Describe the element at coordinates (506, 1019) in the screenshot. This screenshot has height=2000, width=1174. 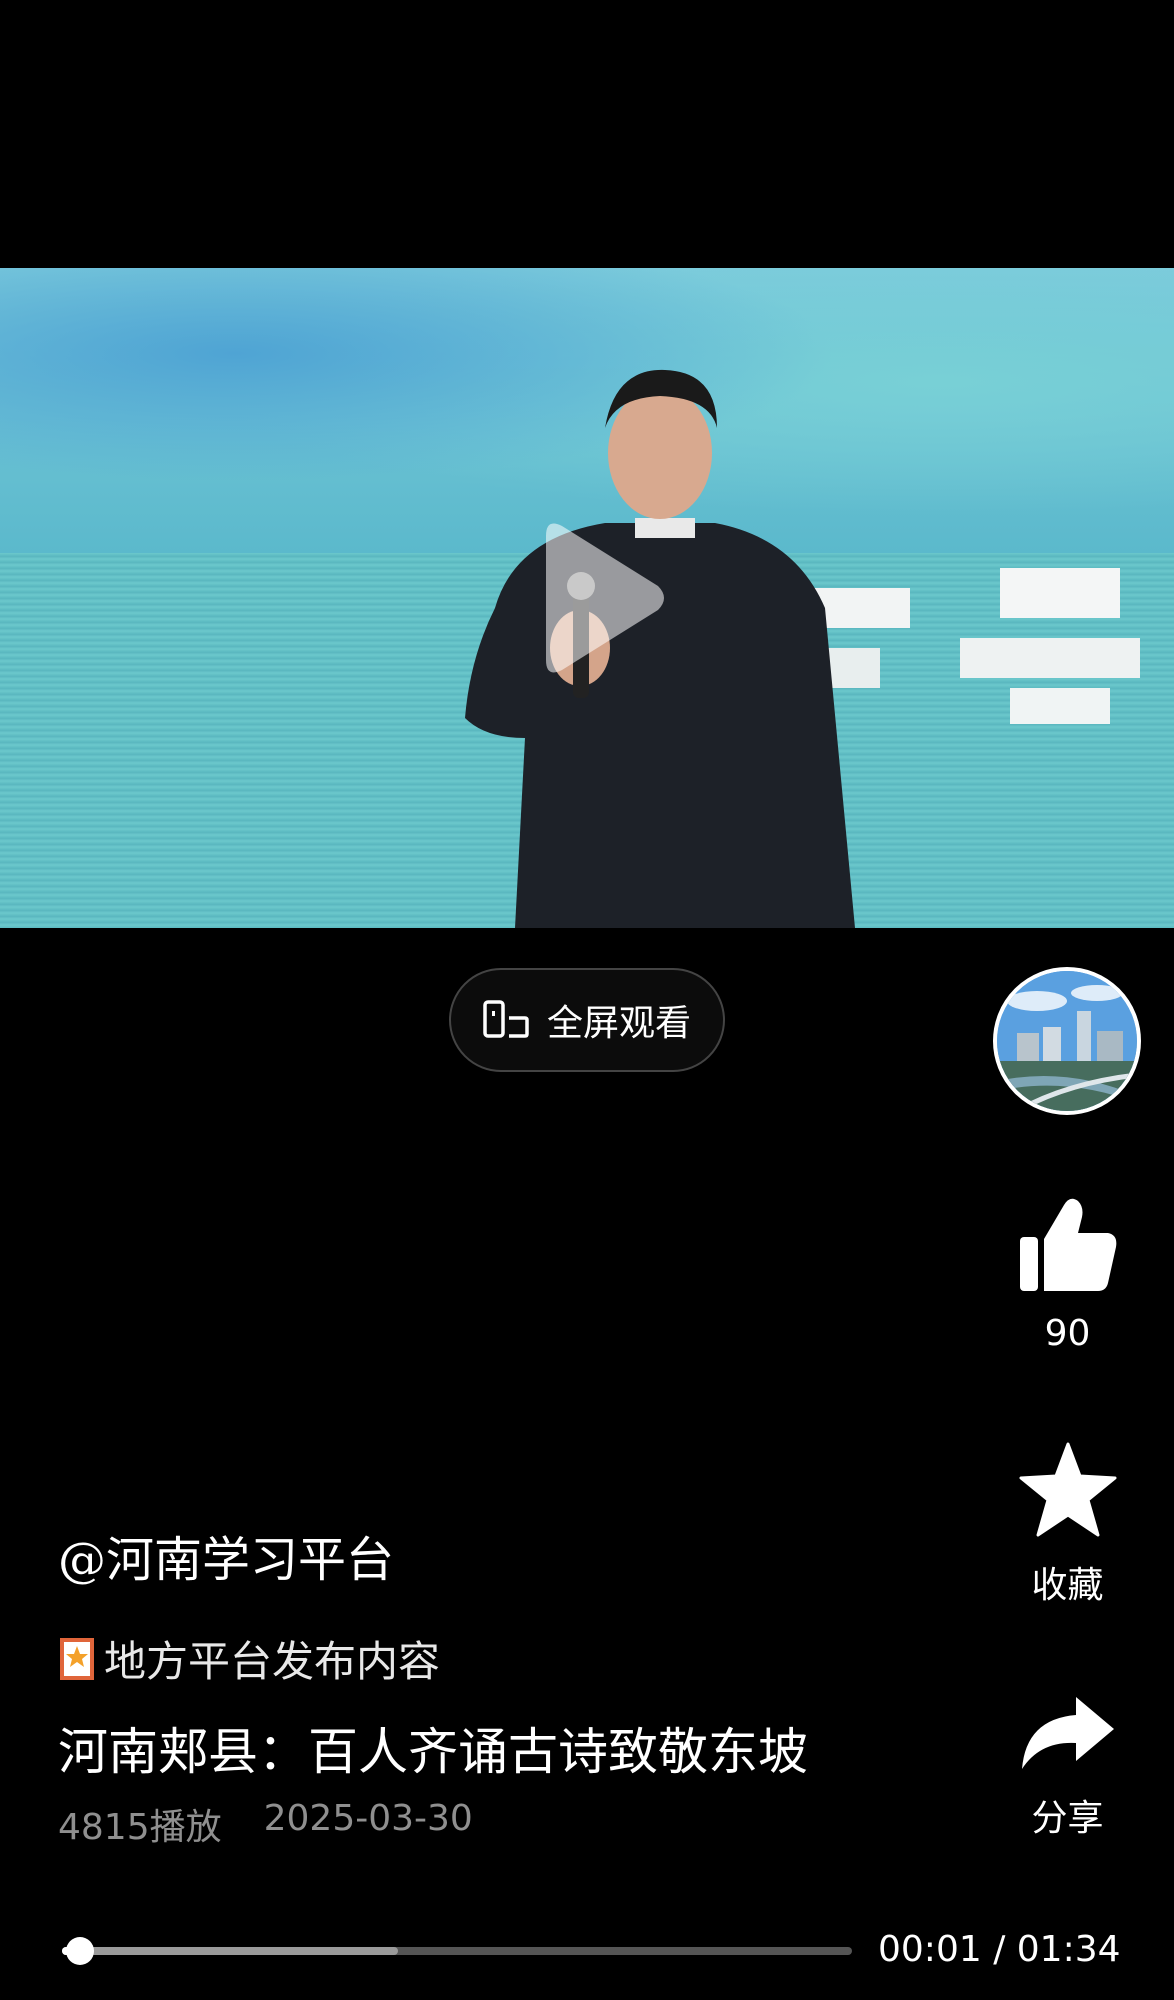
I see `phone-rotate-icon` at that location.